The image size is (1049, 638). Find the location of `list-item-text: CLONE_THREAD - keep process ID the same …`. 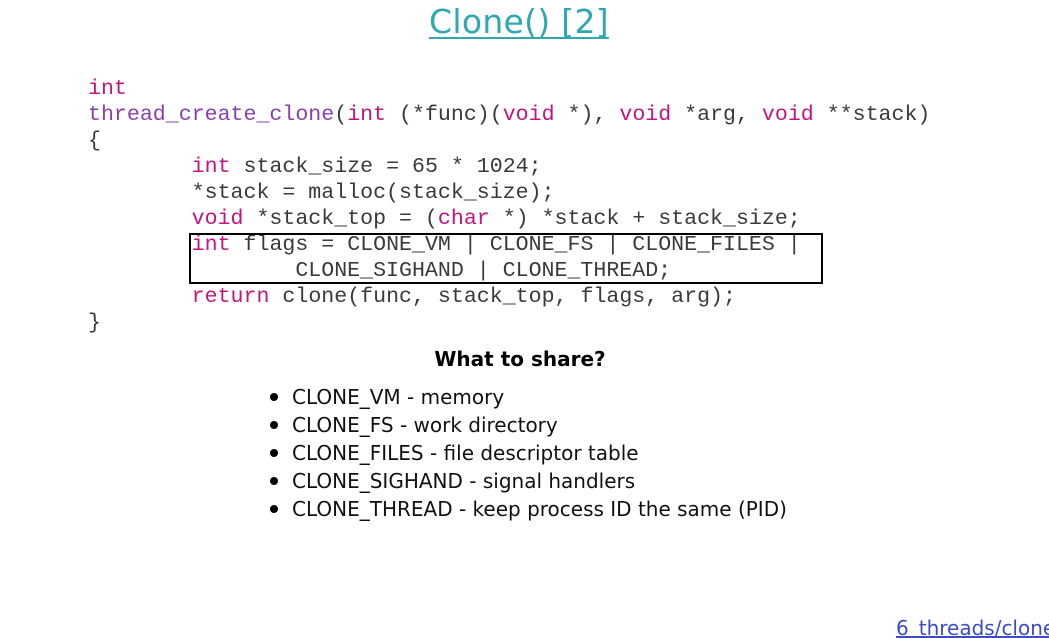

list-item-text: CLONE_THREAD - keep process ID the same … is located at coordinates (539, 509).